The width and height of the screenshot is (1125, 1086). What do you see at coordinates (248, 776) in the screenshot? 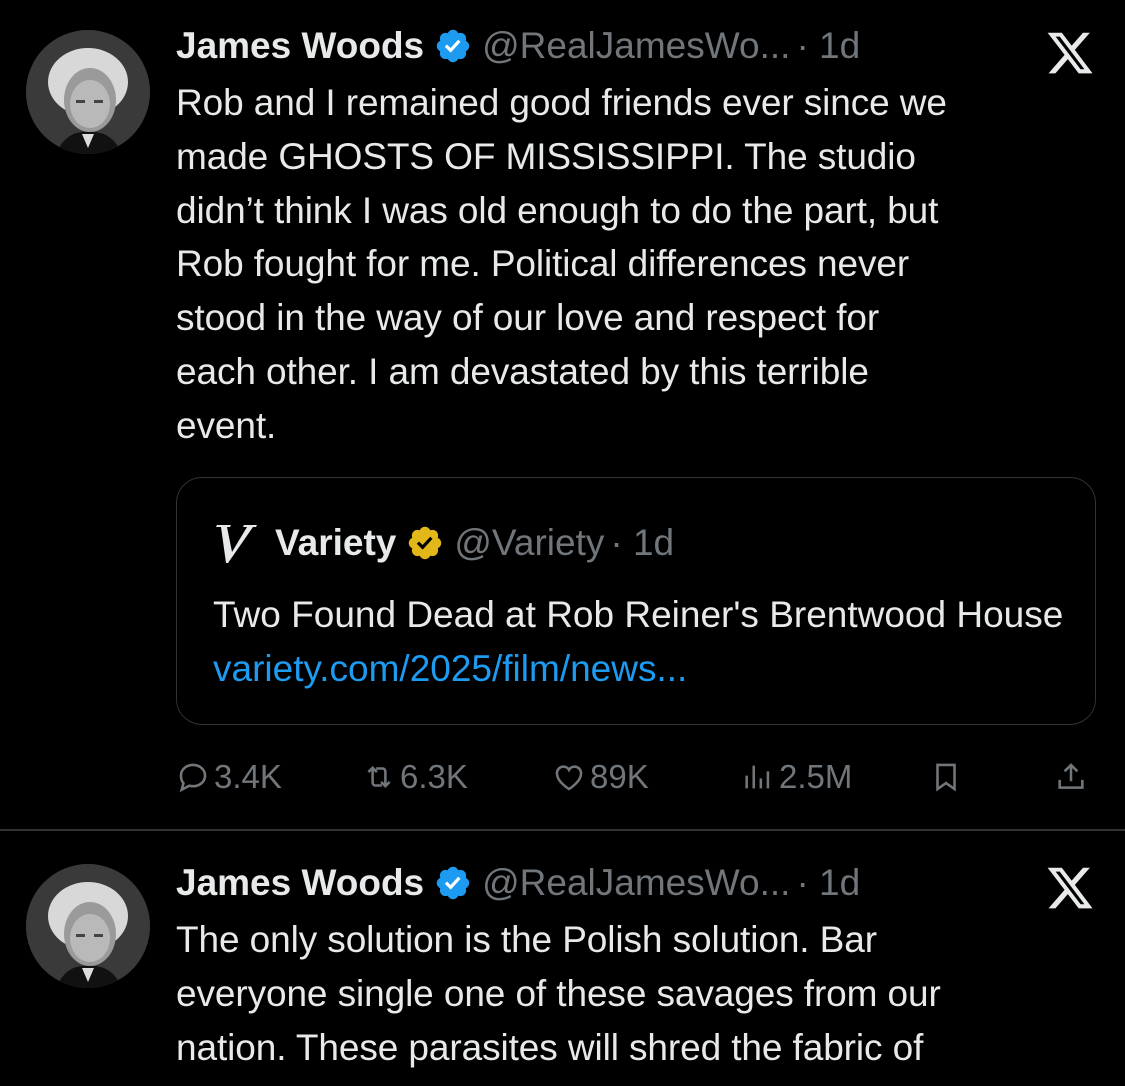
I see `reply-count: 3.4K` at bounding box center [248, 776].